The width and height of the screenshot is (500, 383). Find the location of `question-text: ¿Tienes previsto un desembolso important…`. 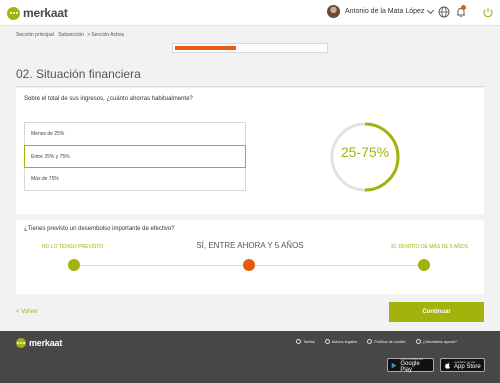

question-text: ¿Tienes previsto un desembolso important… is located at coordinates (99, 229).